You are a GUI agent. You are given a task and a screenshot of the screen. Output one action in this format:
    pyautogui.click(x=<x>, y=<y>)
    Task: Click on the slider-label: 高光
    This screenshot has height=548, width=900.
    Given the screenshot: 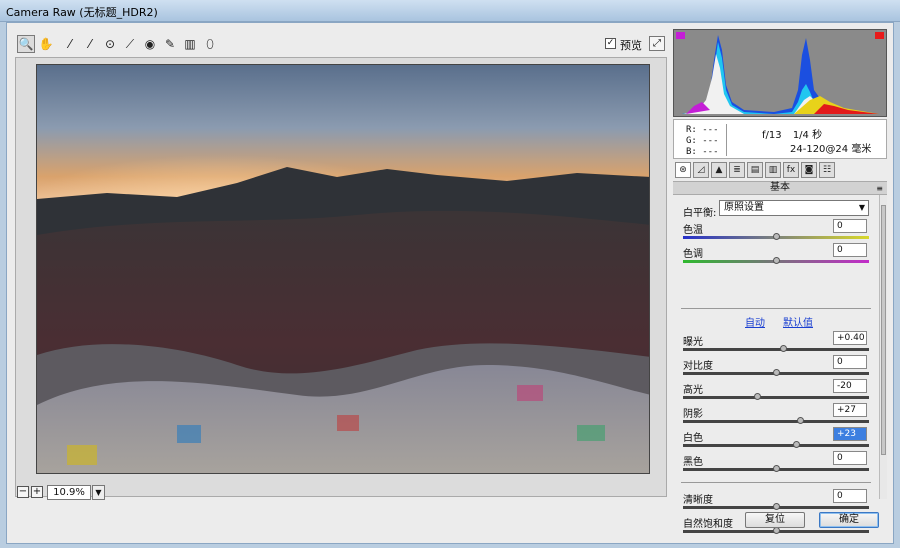 What is the action you would take?
    pyautogui.click(x=693, y=390)
    